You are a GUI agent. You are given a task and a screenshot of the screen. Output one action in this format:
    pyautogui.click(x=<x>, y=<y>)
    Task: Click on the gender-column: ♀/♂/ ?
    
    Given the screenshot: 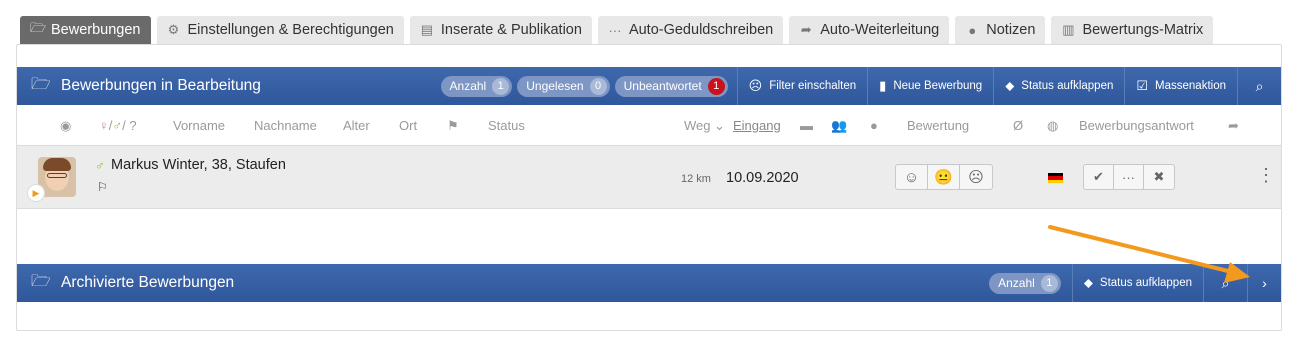 What is the action you would take?
    pyautogui.click(x=118, y=125)
    